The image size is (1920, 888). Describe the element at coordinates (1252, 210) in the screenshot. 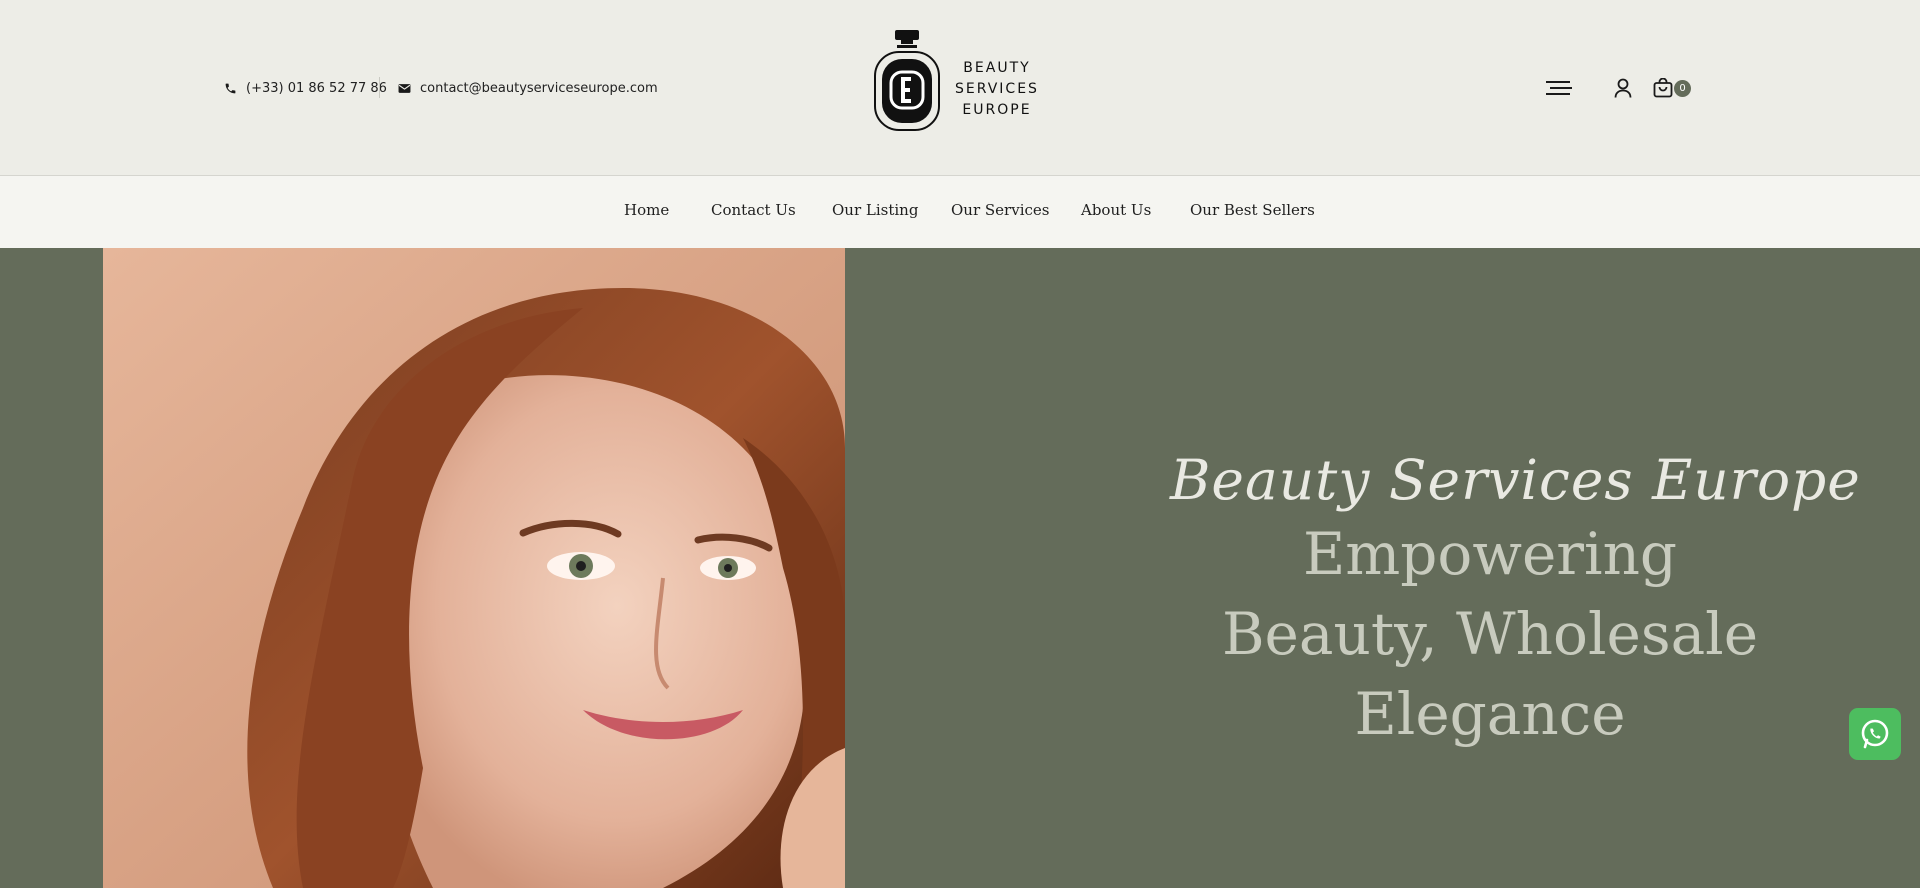

I see `nav-item-our-best-sellers: Our Best Sellers` at that location.